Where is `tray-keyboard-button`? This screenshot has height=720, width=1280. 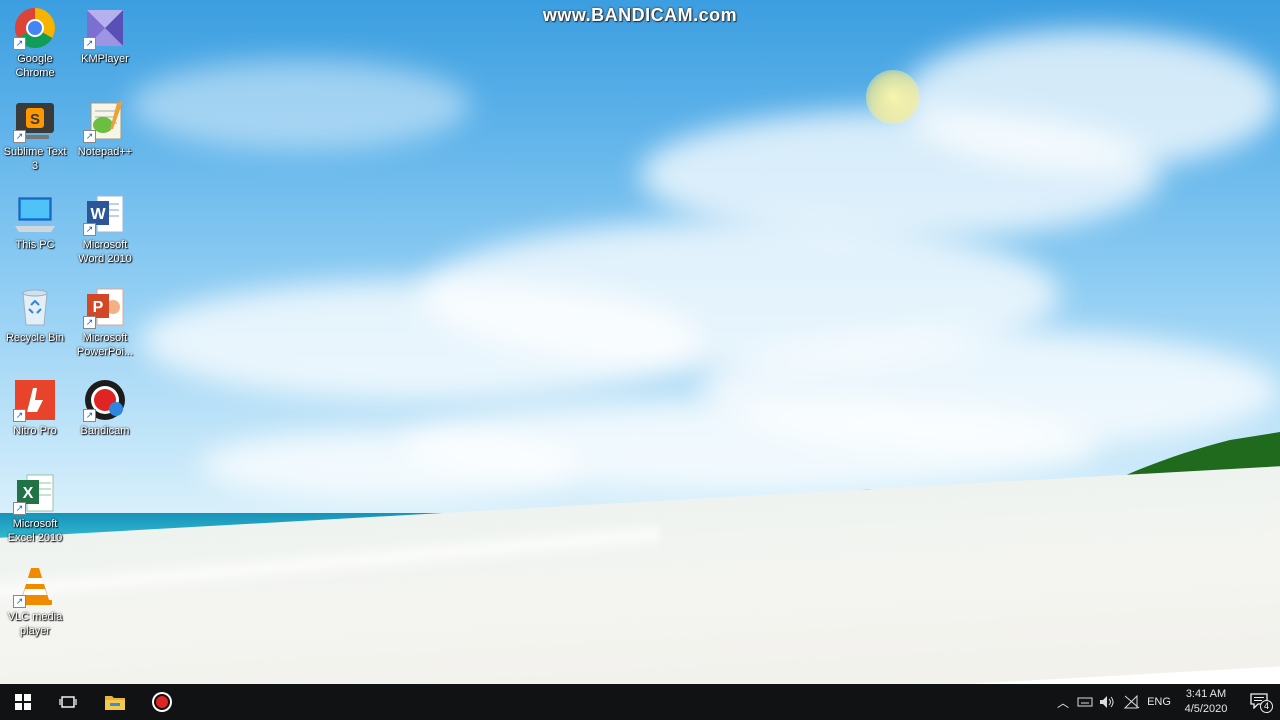
tray-keyboard-button is located at coordinates (1085, 702).